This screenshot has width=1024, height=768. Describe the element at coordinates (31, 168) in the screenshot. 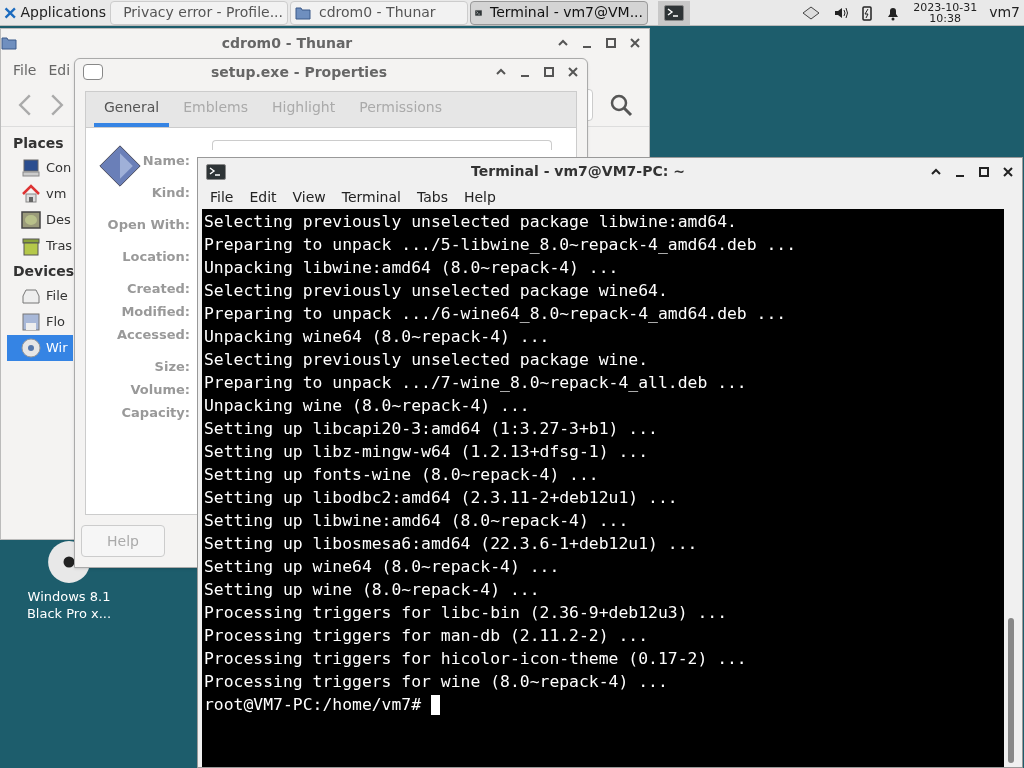

I see `computer-icon` at that location.